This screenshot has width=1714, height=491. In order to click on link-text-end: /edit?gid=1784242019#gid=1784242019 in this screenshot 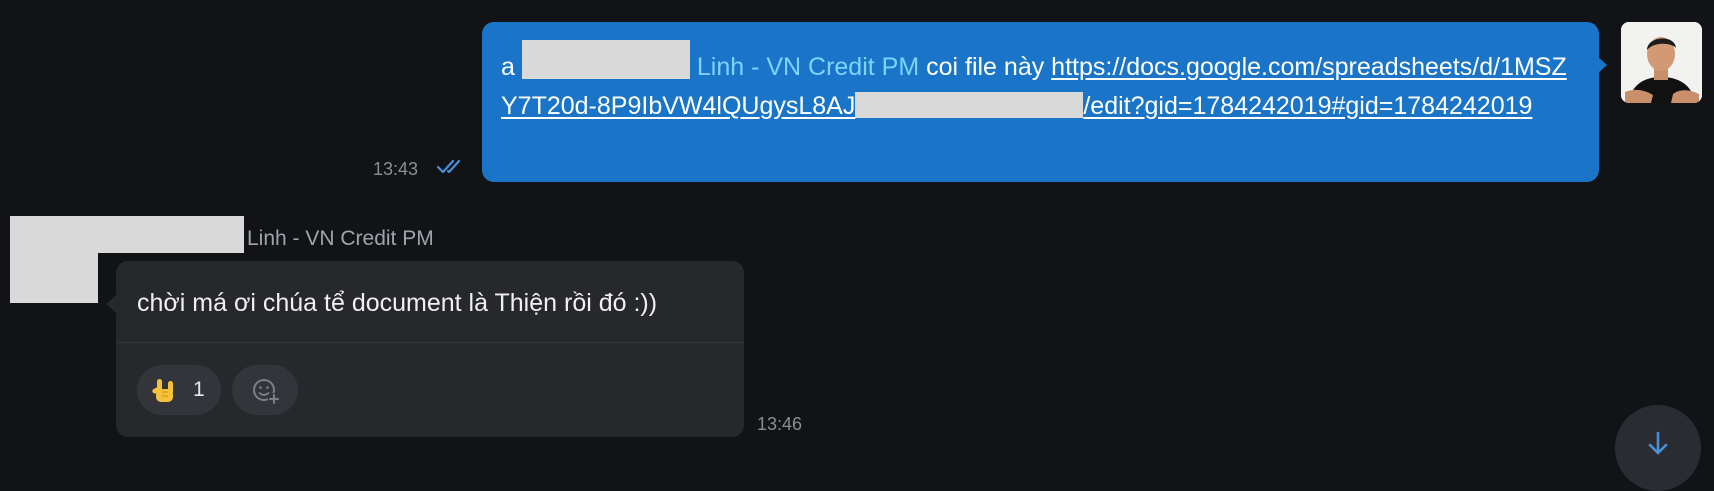, I will do `click(1308, 106)`.